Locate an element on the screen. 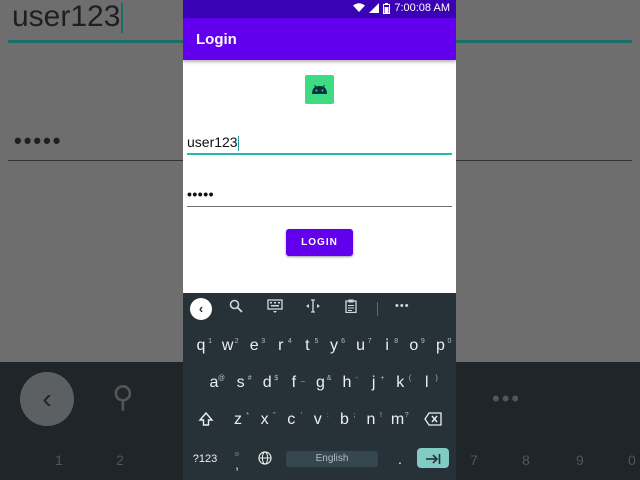 The width and height of the screenshot is (640, 480). background-search-icon: ⚲ is located at coordinates (123, 397).